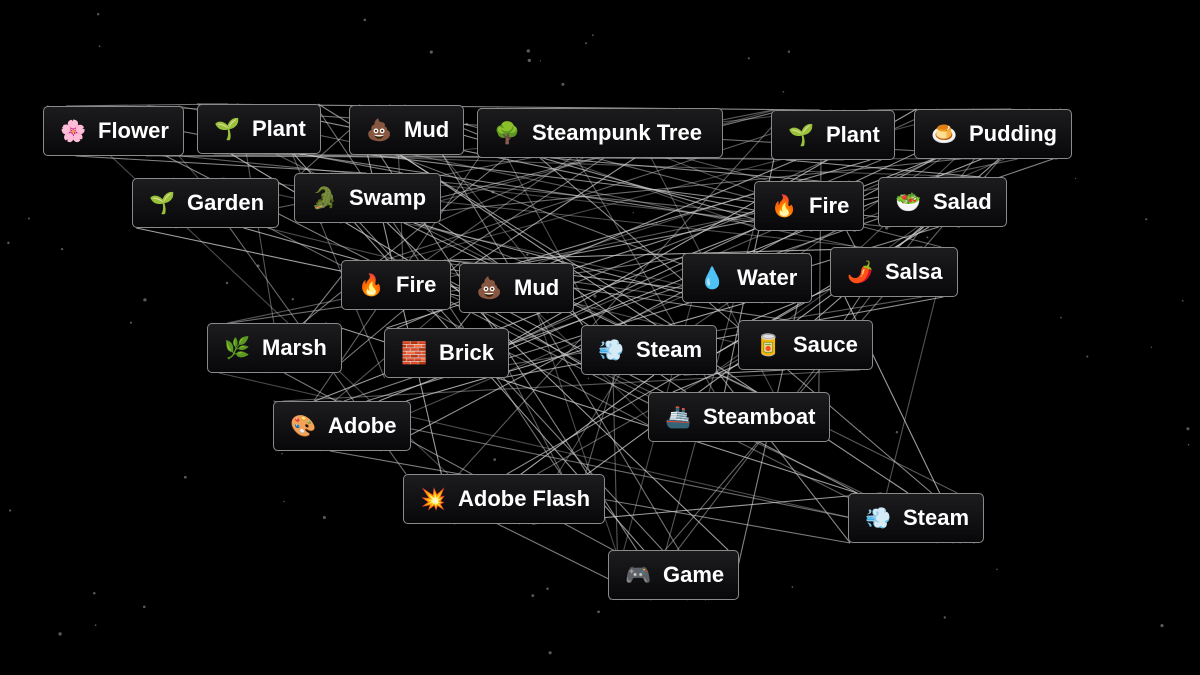 This screenshot has height=675, width=1200. I want to click on element-label: Salsa, so click(914, 271).